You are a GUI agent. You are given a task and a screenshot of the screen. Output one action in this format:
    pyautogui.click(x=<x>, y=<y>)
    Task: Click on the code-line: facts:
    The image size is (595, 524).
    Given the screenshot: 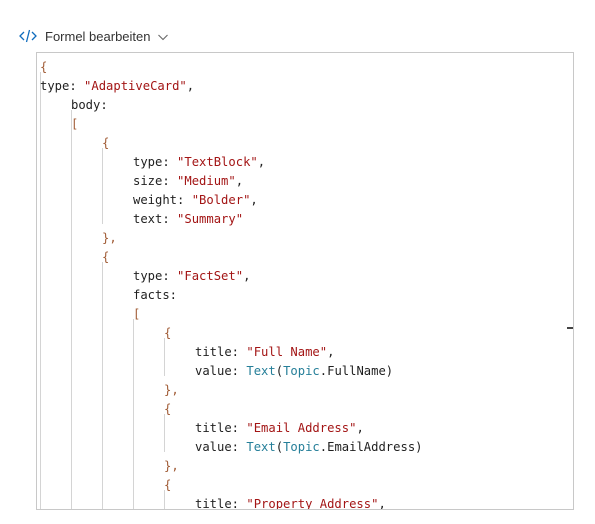 What is the action you would take?
    pyautogui.click(x=155, y=295)
    